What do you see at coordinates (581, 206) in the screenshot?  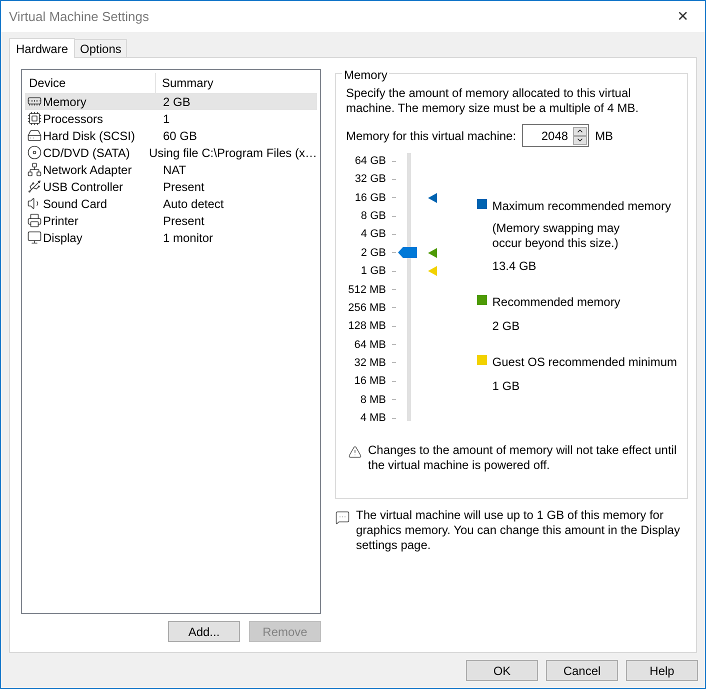 I see `legend-title: Maximum recommended memory` at bounding box center [581, 206].